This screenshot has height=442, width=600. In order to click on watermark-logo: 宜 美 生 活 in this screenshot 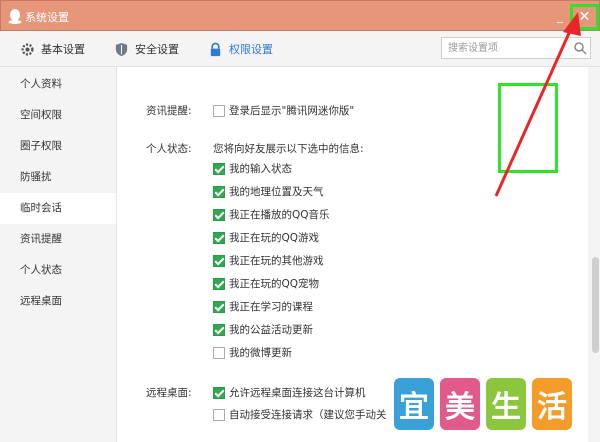, I will do `click(483, 404)`.